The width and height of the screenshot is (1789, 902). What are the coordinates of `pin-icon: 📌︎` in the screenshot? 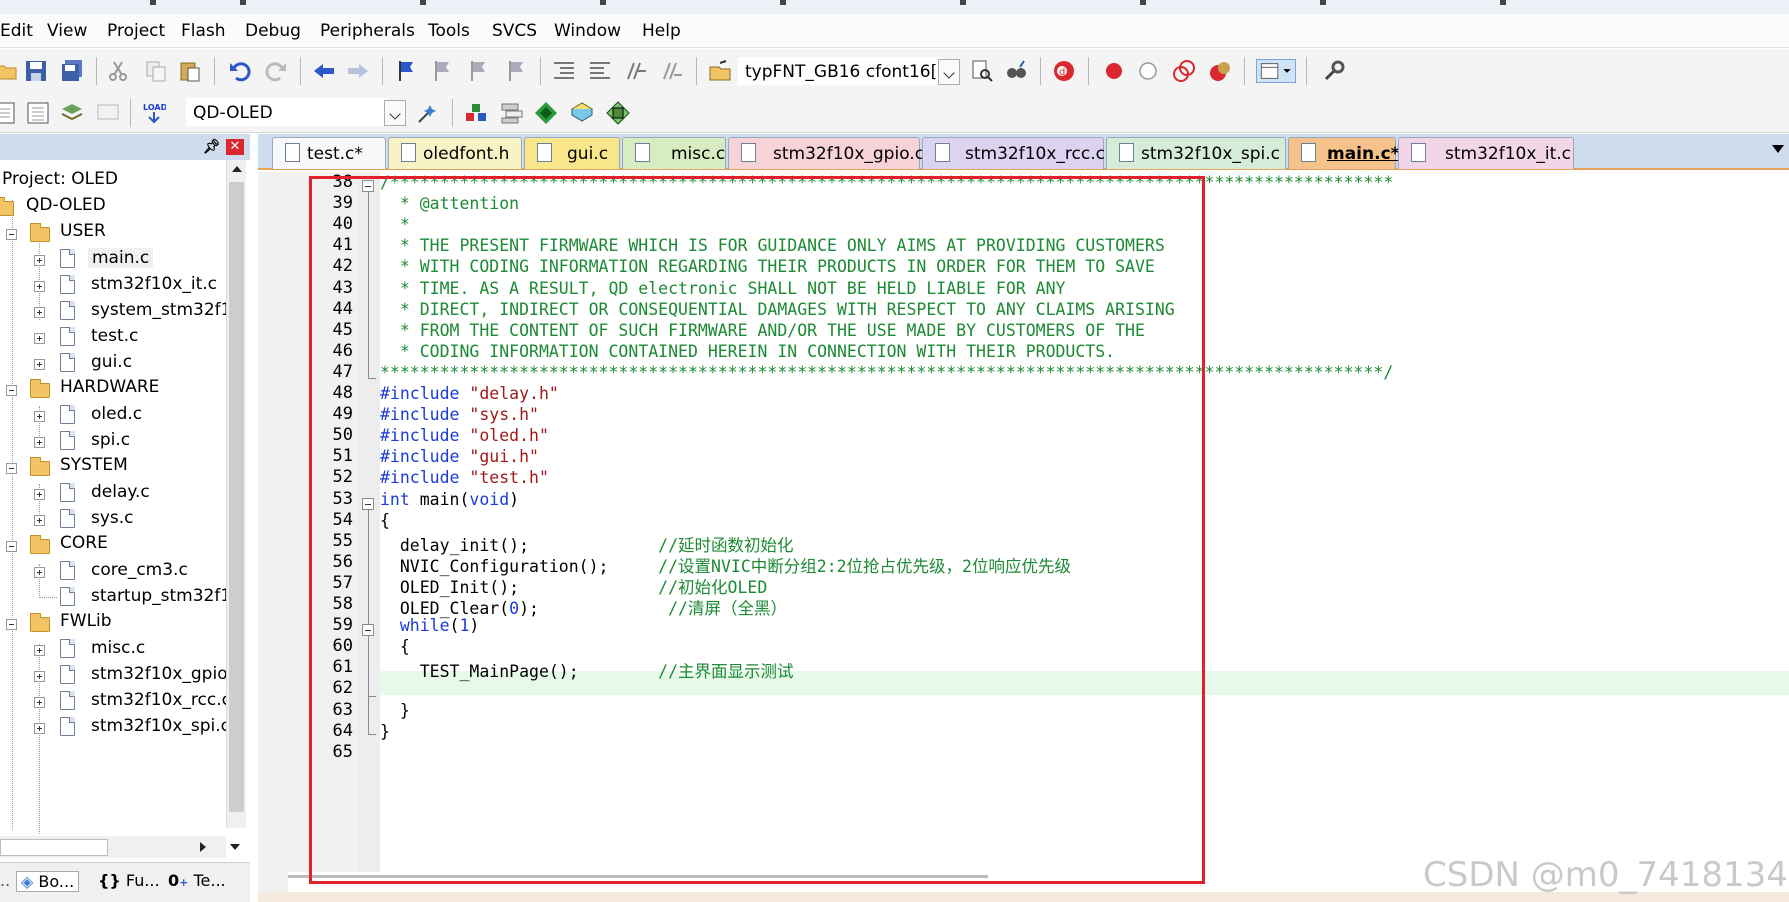 It's located at (212, 147).